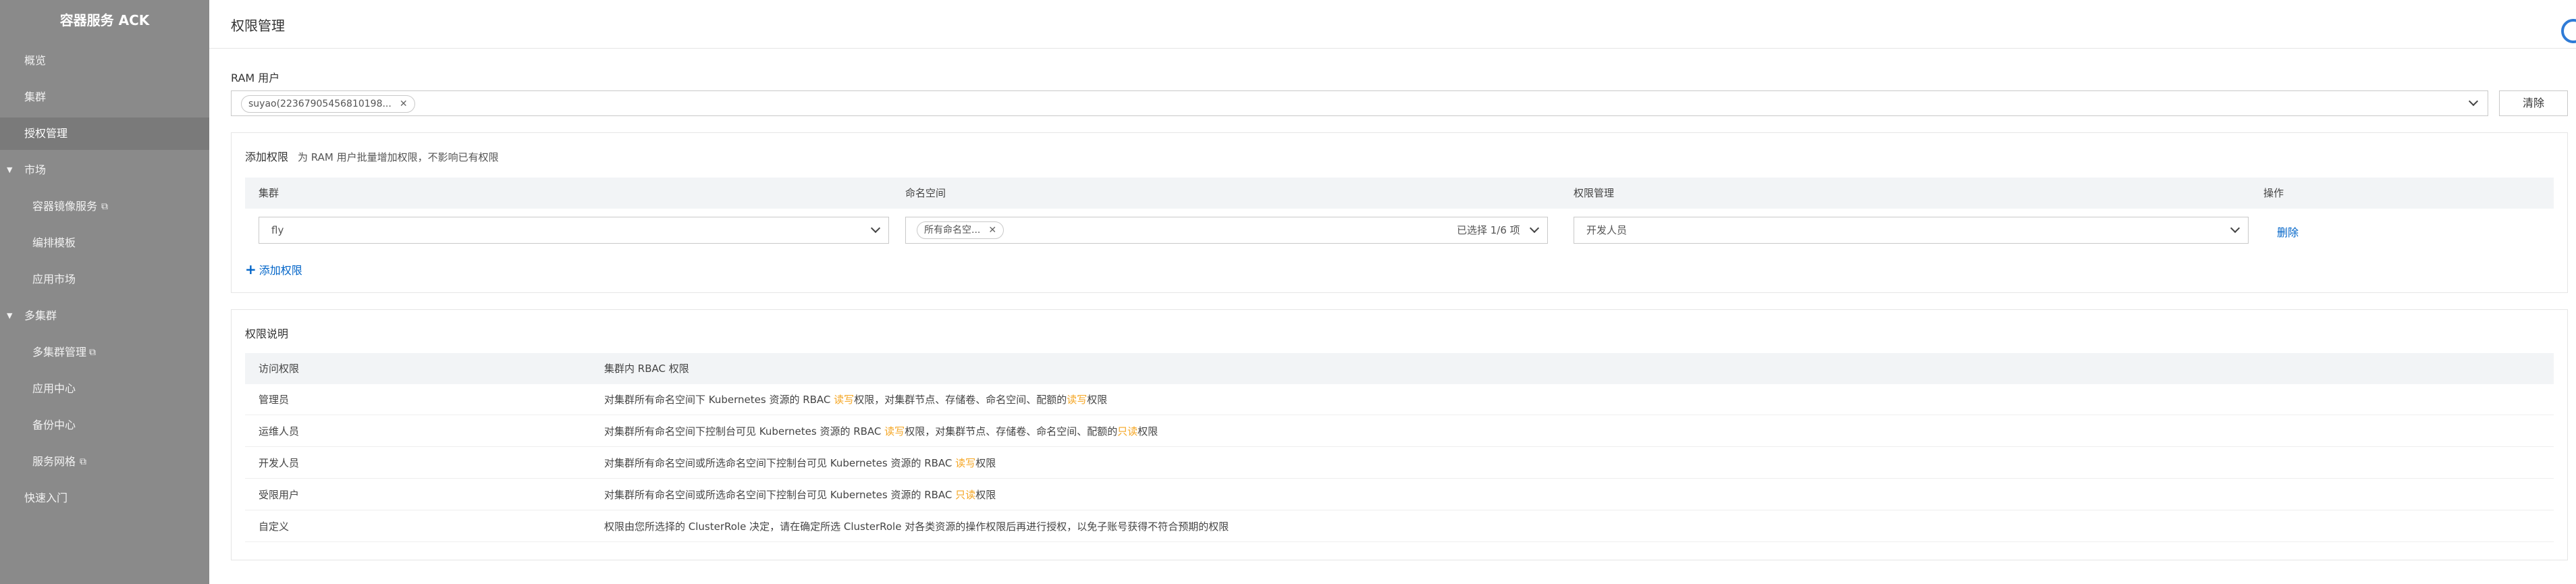  I want to click on ram-user-tag: suyao(2236790545681019​8... ✕, so click(328, 104).